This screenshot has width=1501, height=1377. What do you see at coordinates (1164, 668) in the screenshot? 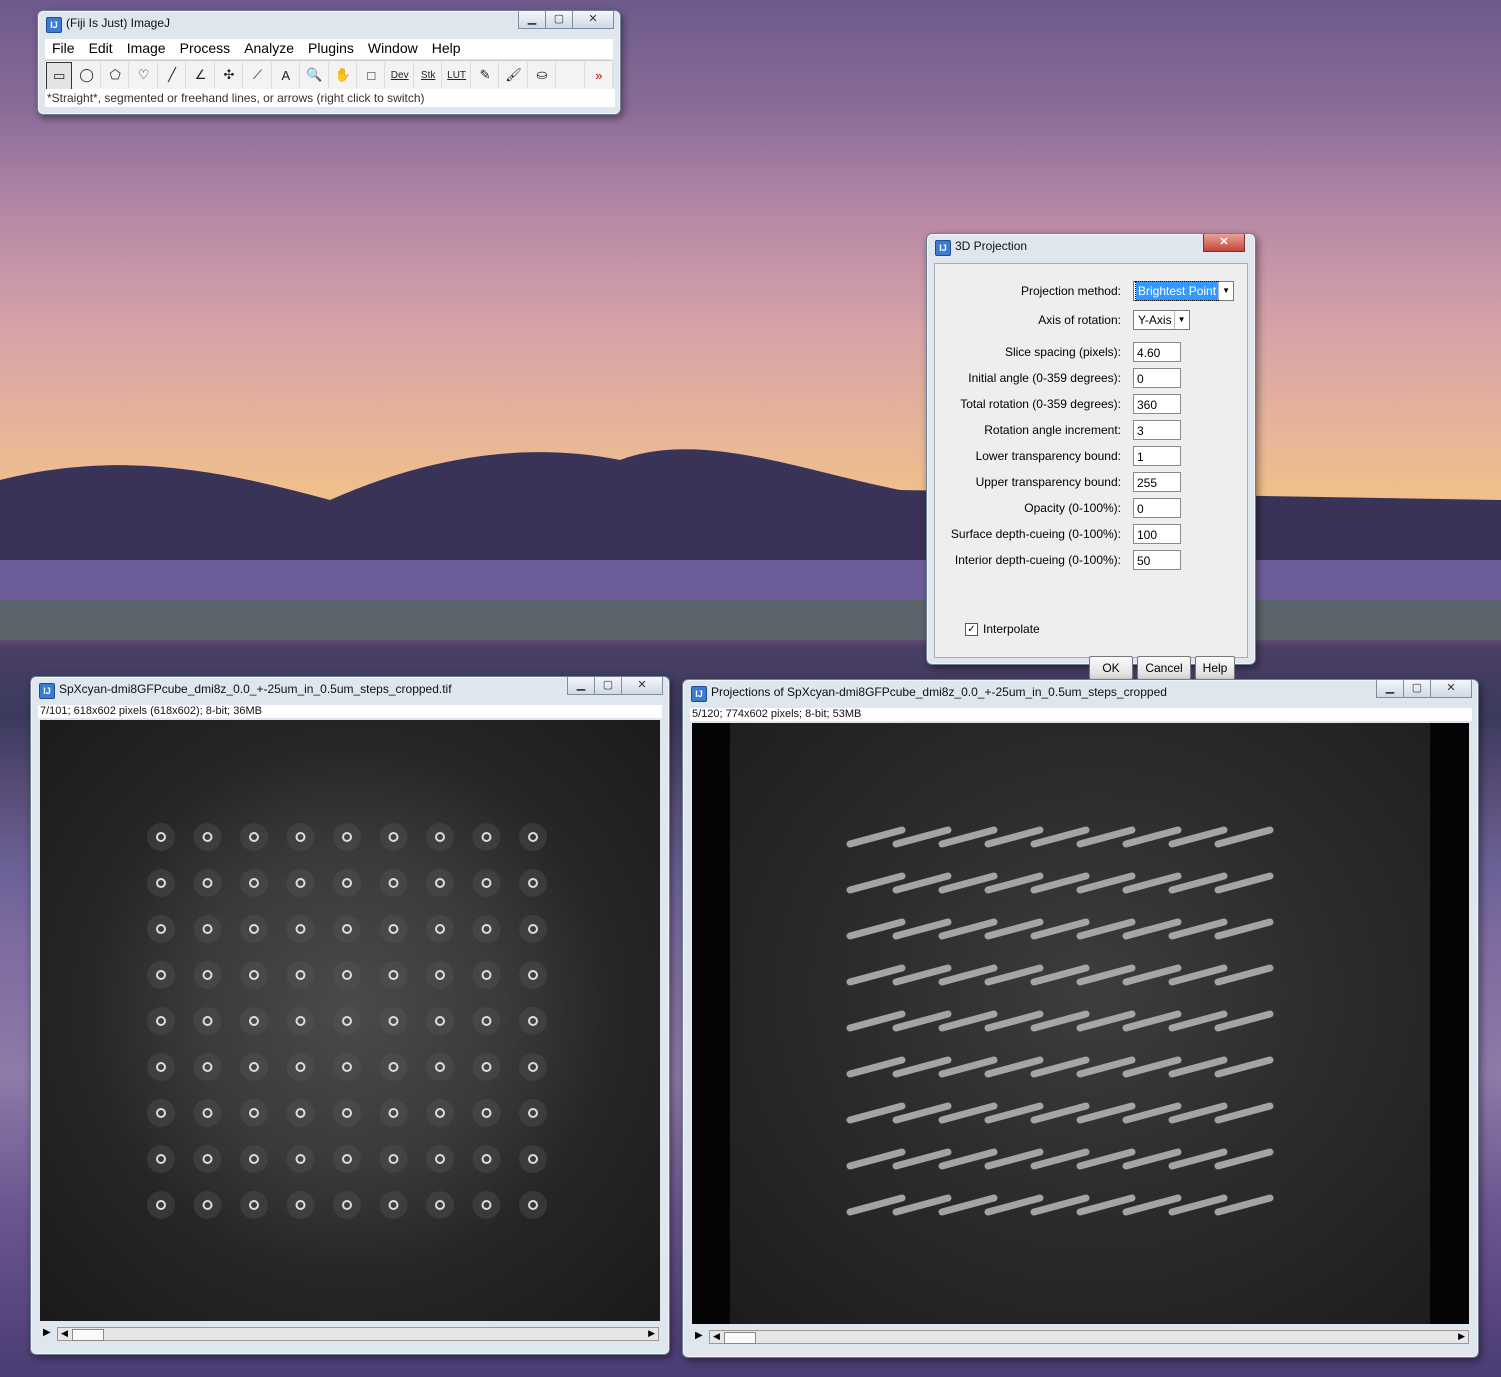
I see `cancel-button: Cancel` at bounding box center [1164, 668].